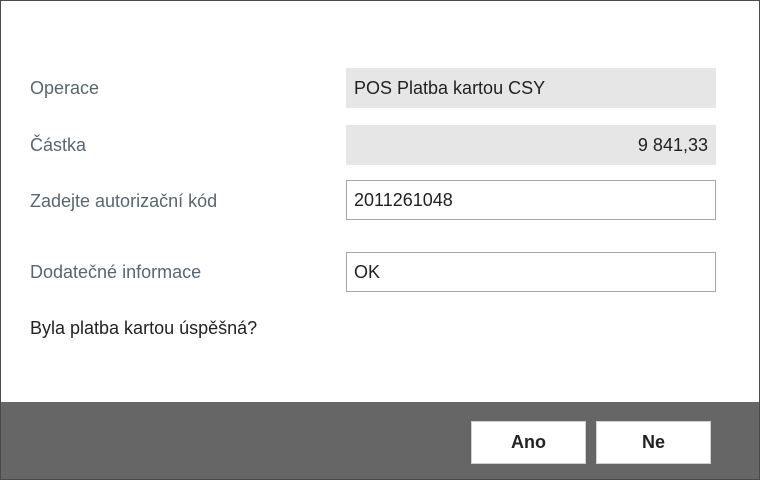 The width and height of the screenshot is (760, 480). What do you see at coordinates (531, 145) in the screenshot?
I see `amount-value: 9 841,33` at bounding box center [531, 145].